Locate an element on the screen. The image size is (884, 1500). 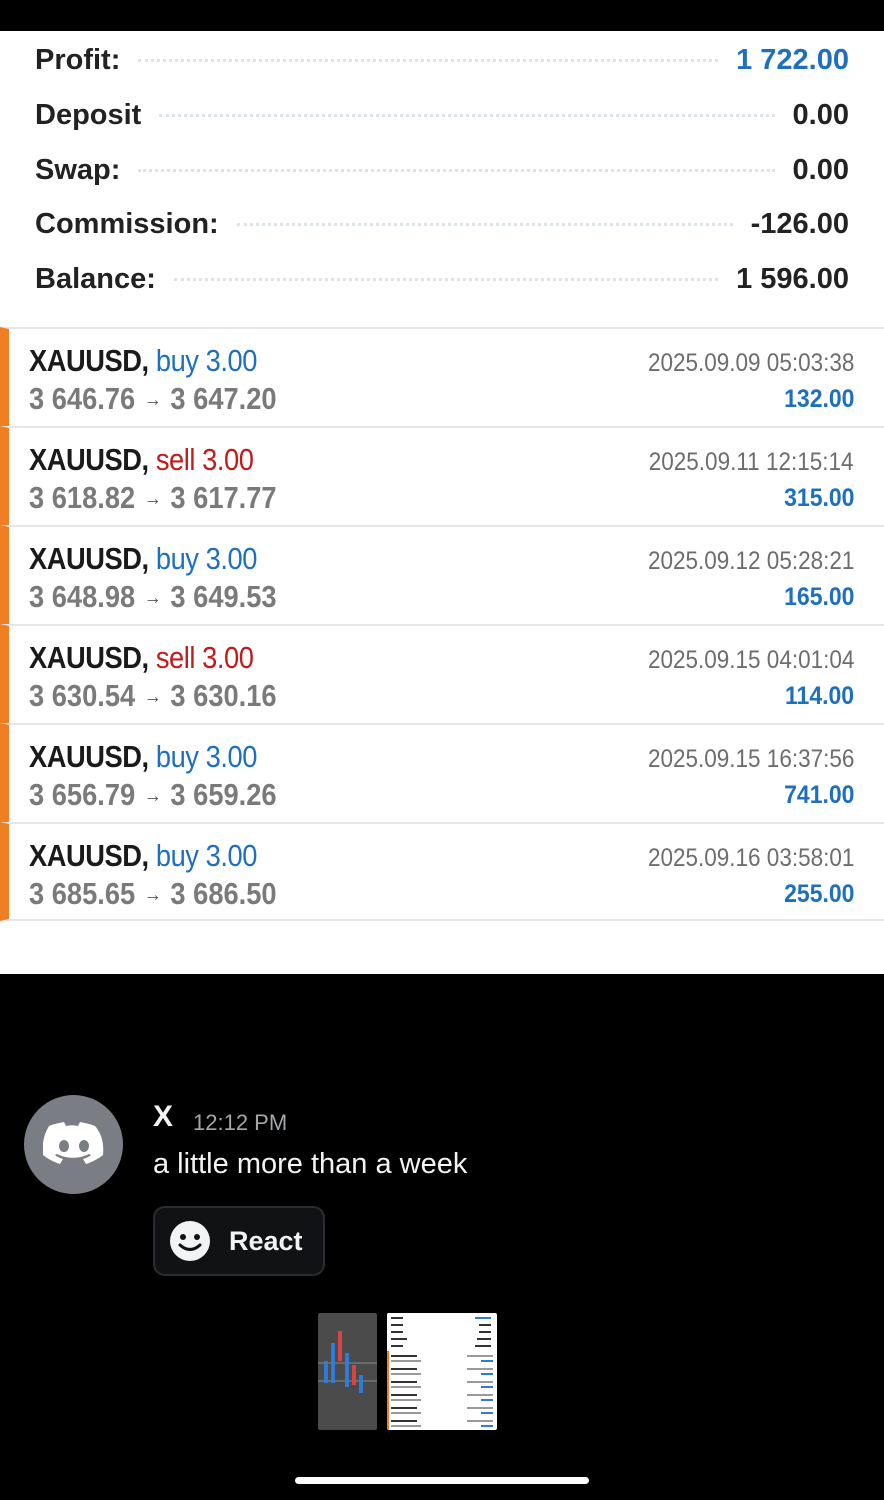
react-button: React is located at coordinates (239, 1241).